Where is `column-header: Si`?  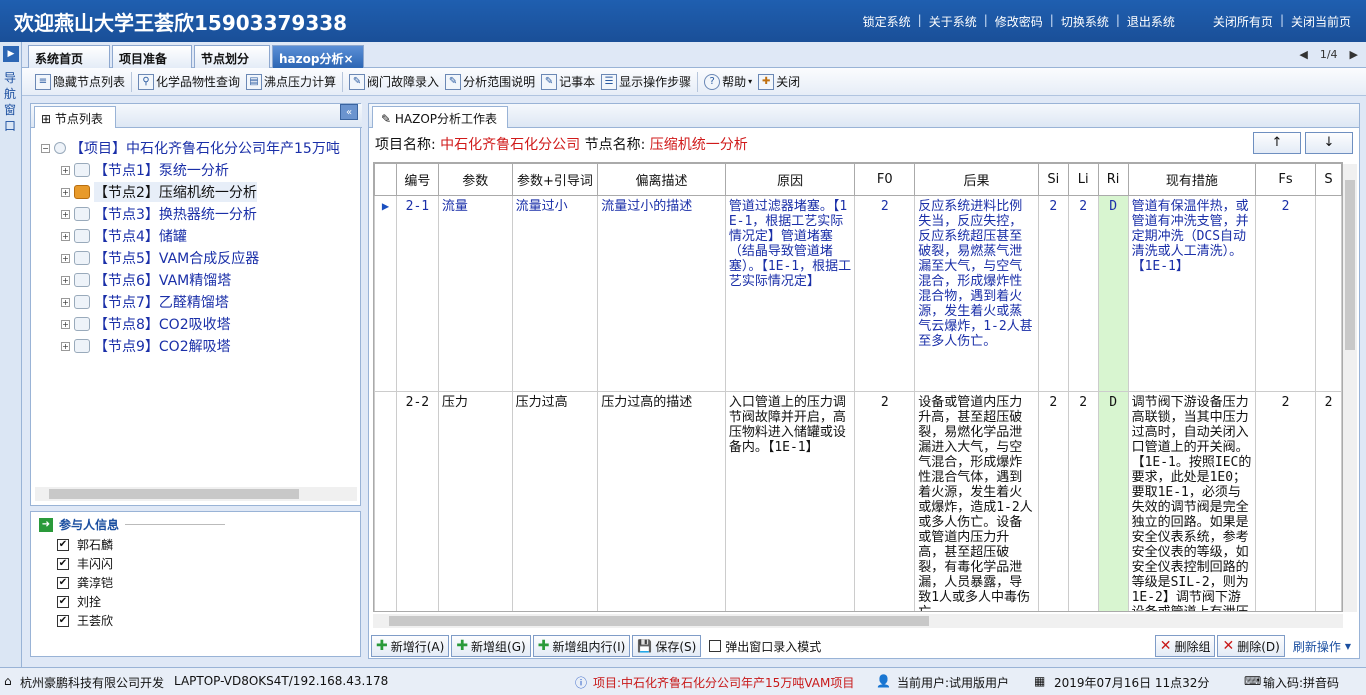
column-header: Si is located at coordinates (1053, 179).